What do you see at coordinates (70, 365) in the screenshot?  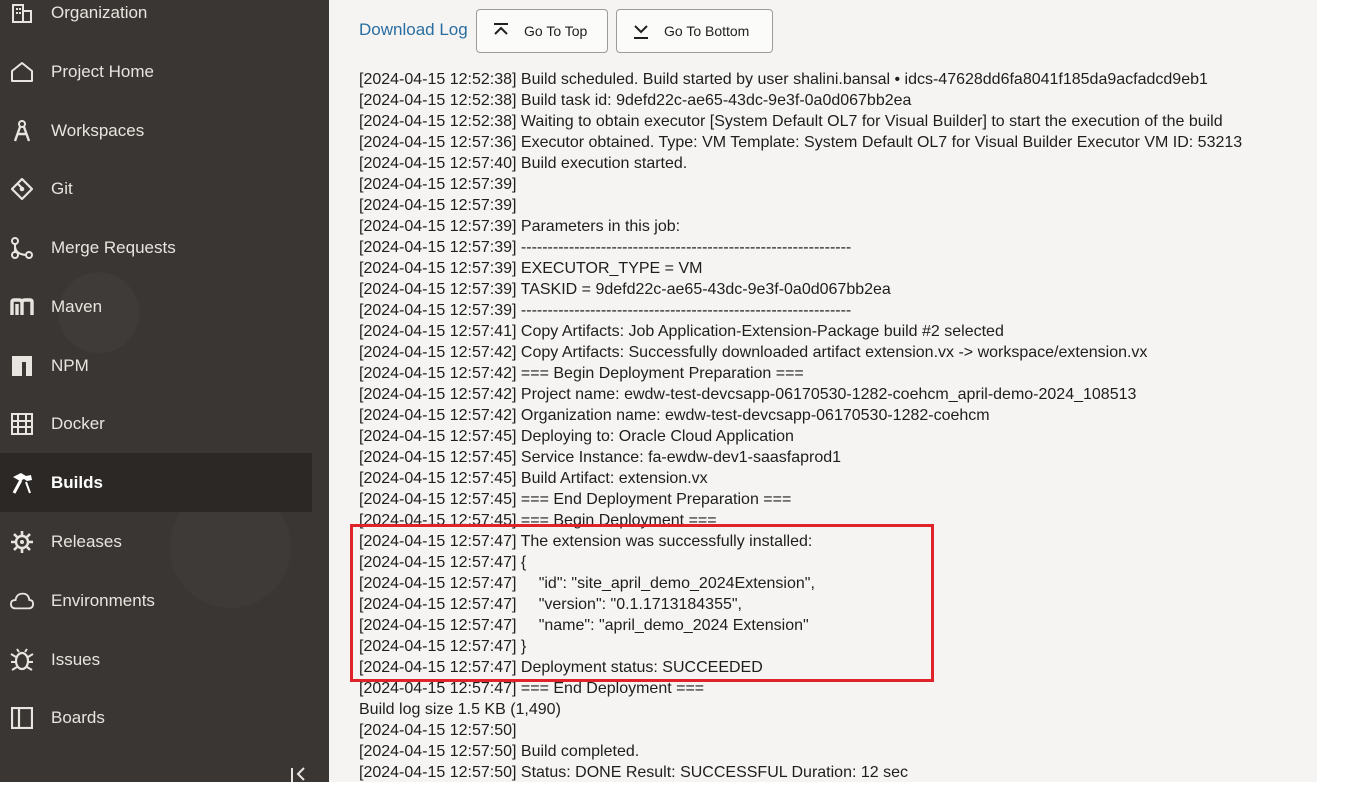 I see `nav-label: NPM` at bounding box center [70, 365].